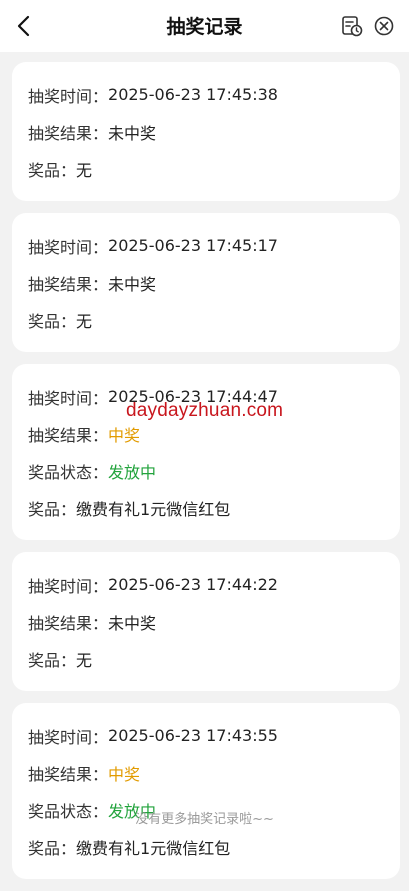  What do you see at coordinates (132, 472) in the screenshot?
I see `prize-status-value: 发放中` at bounding box center [132, 472].